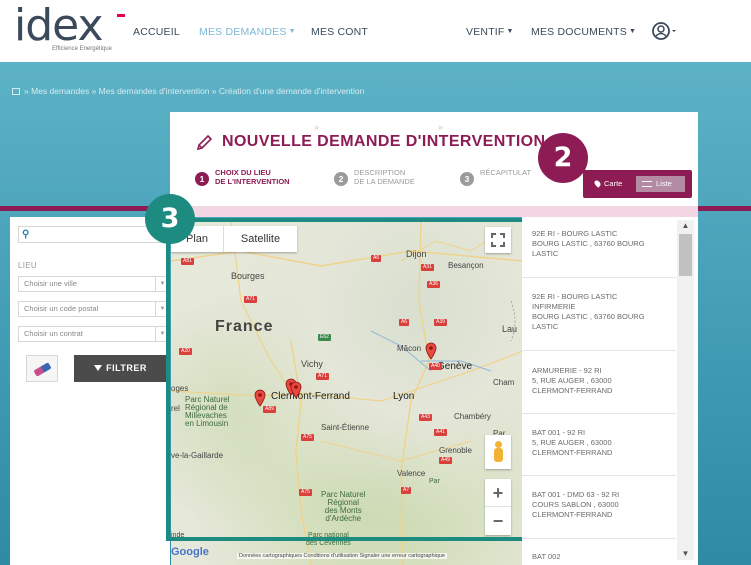  Describe the element at coordinates (563, 158) in the screenshot. I see `annotation-badge-2: 2` at that location.